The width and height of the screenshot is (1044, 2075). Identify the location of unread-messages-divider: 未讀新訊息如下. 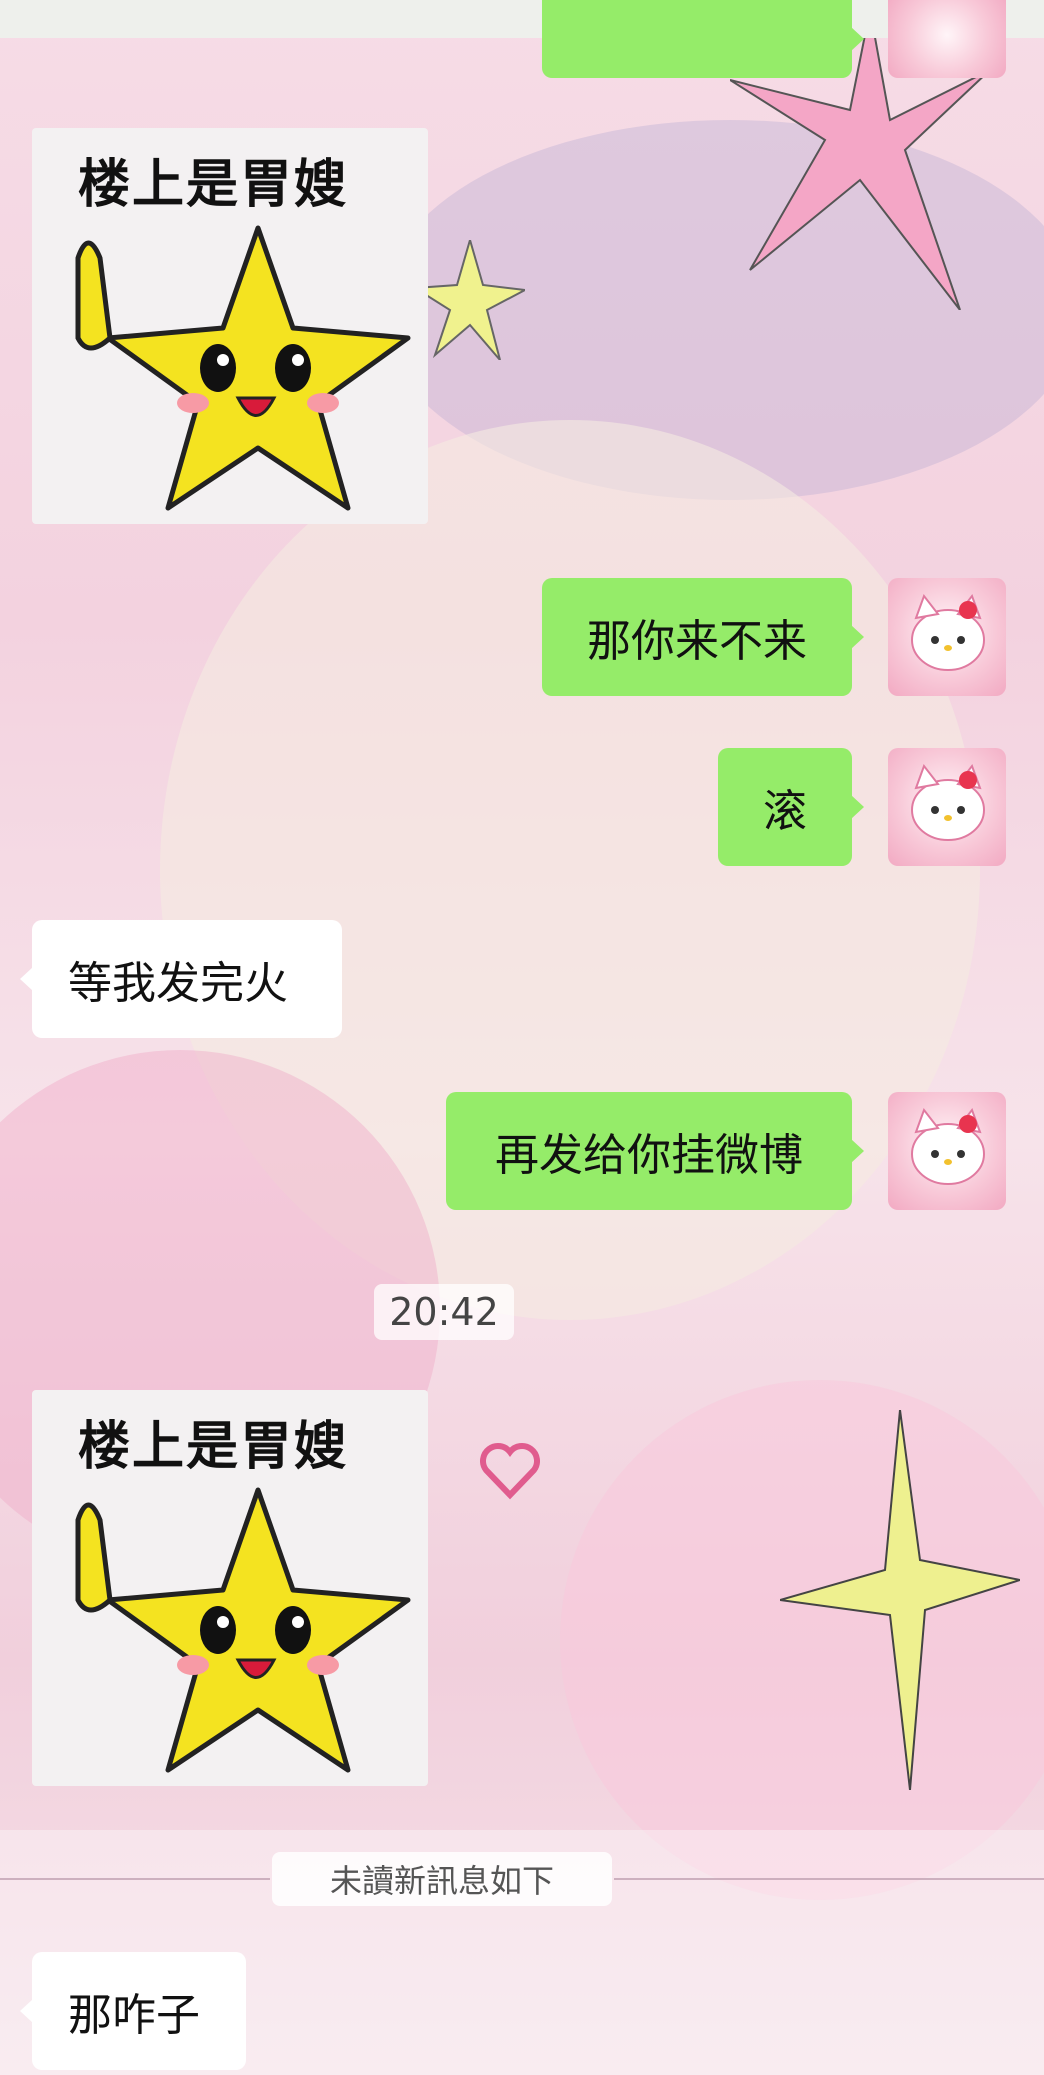
(442, 1879).